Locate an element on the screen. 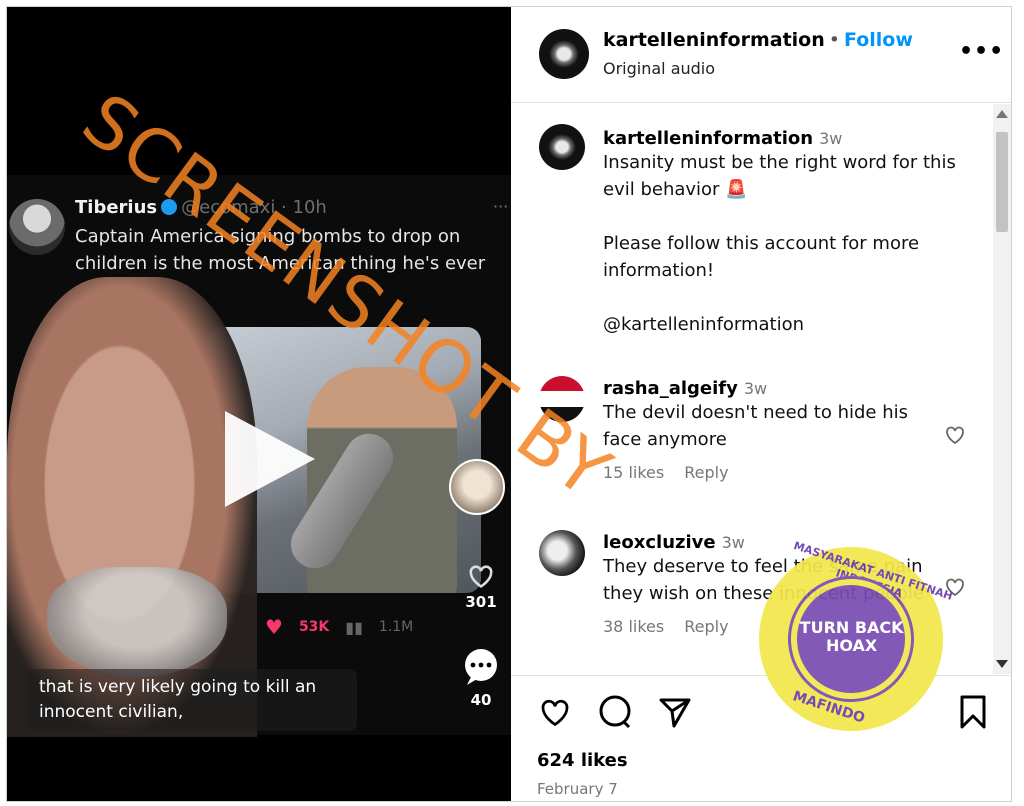  scroll-up-arrow-icon is located at coordinates (1002, 114).